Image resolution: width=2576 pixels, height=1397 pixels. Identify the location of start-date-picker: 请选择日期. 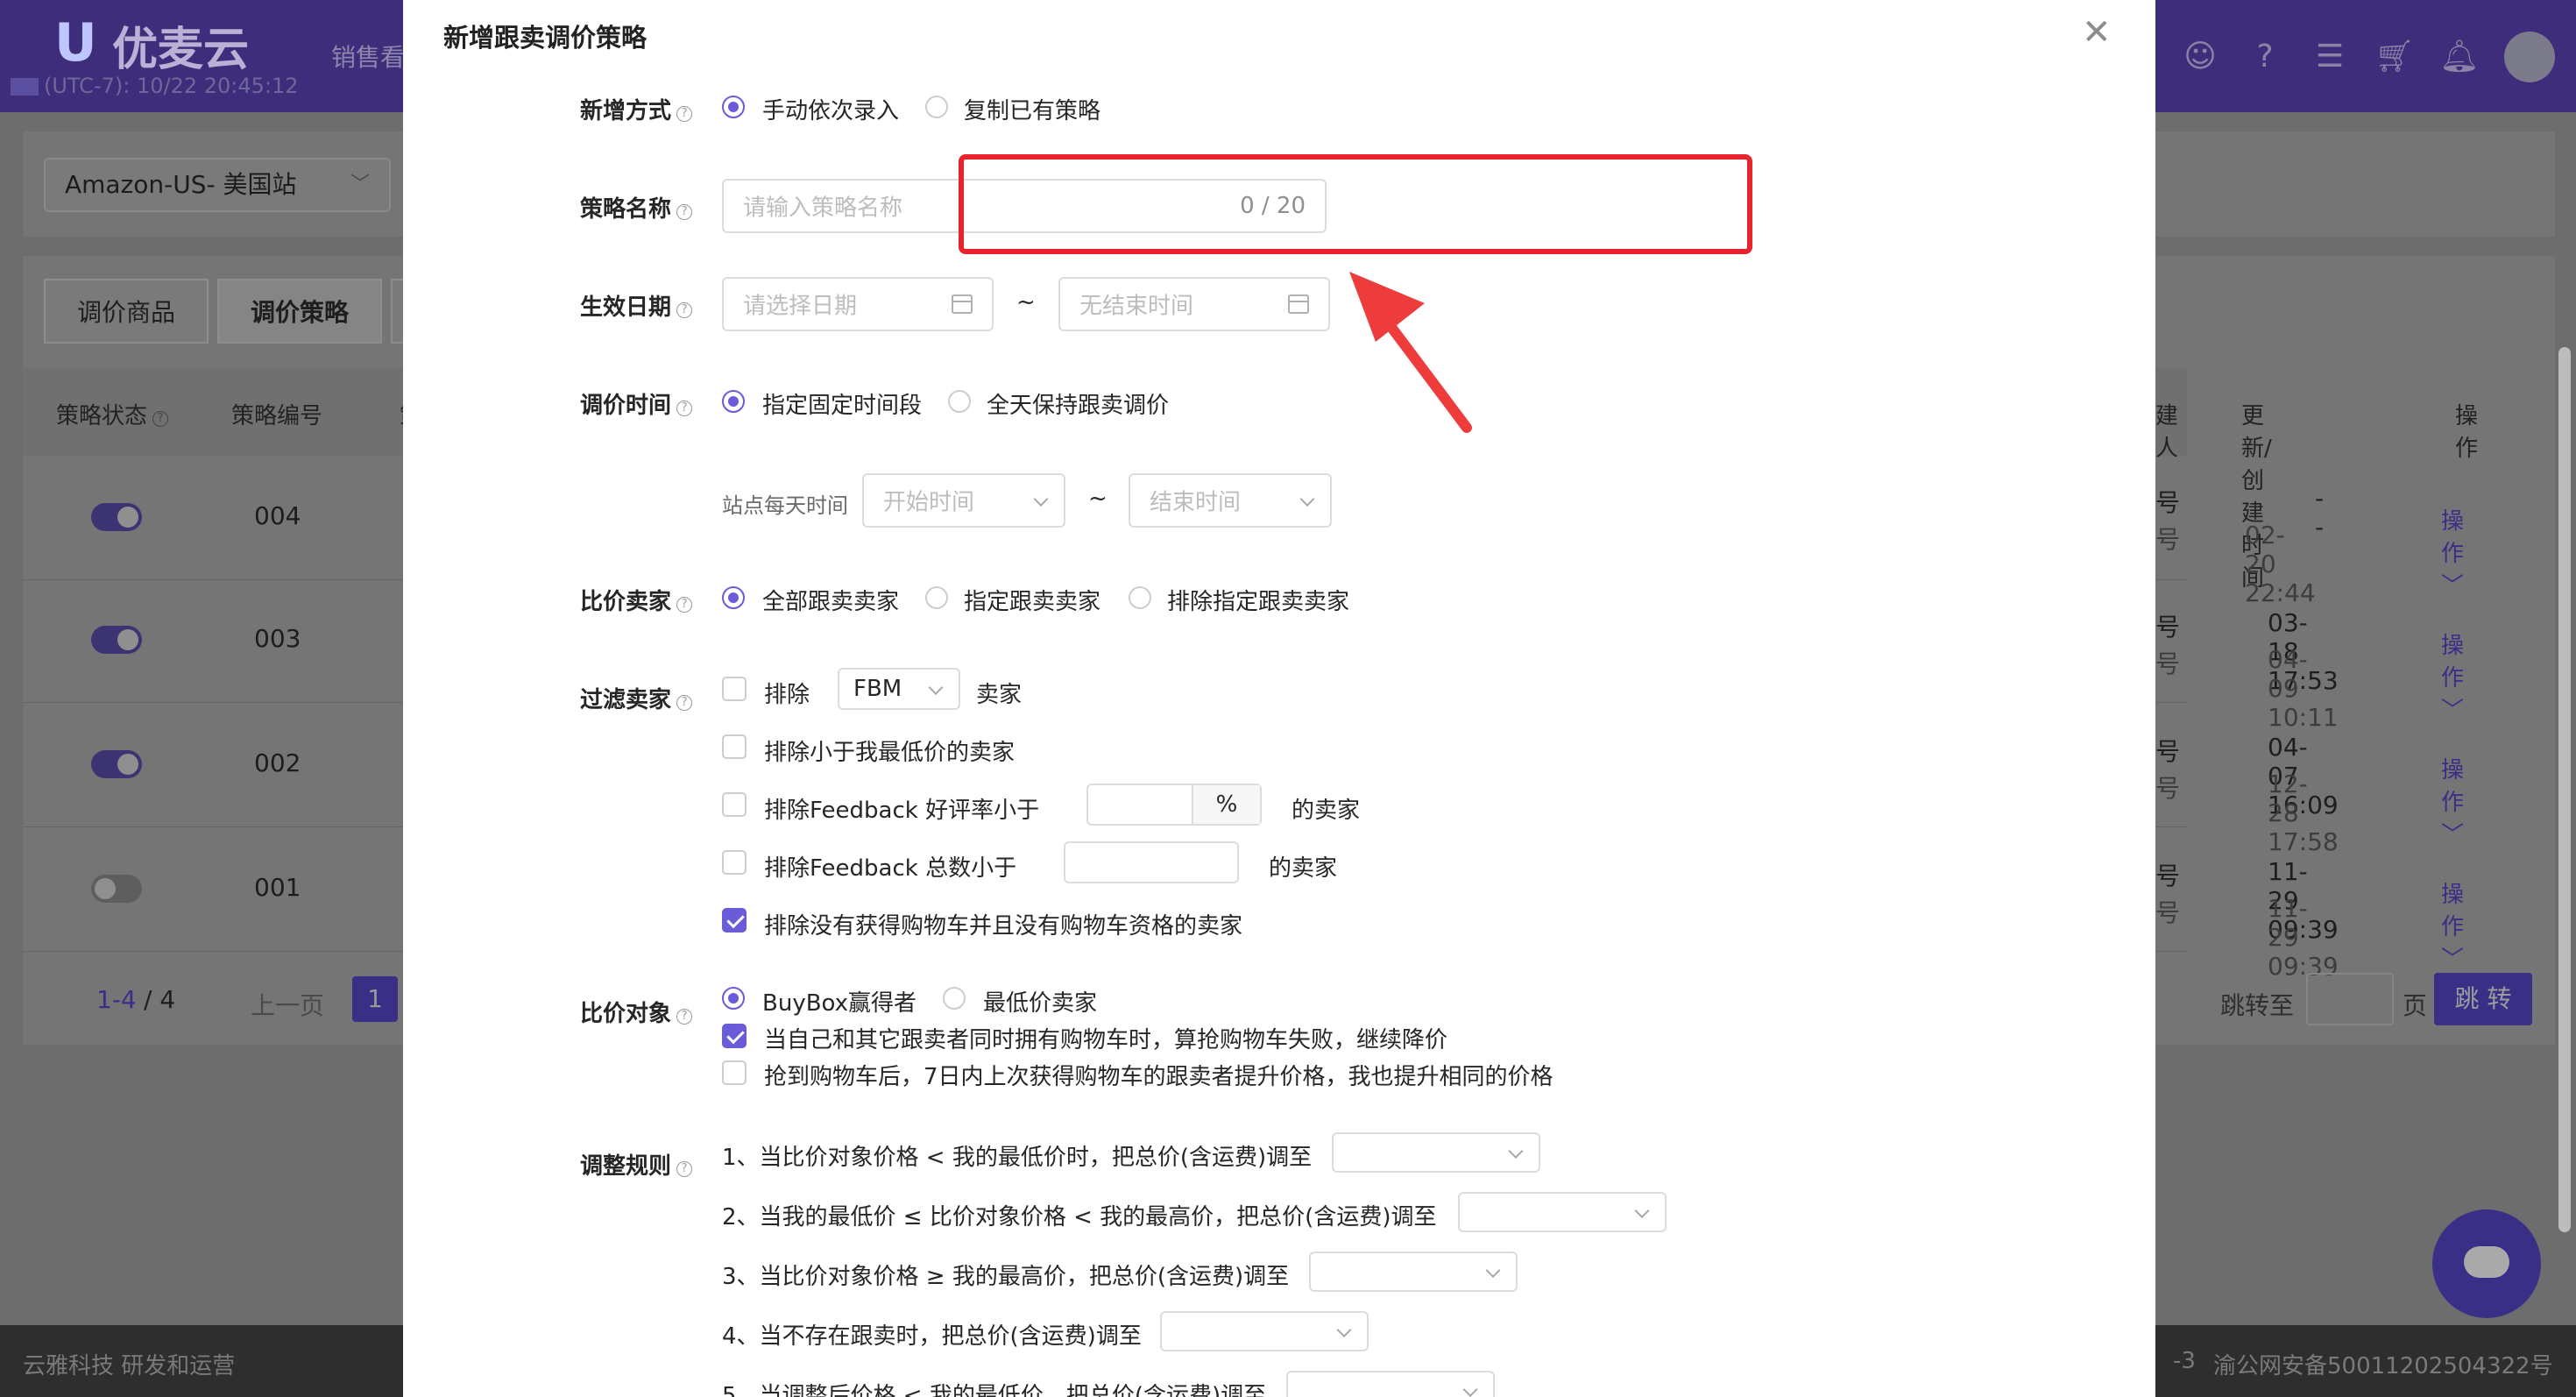
(858, 304).